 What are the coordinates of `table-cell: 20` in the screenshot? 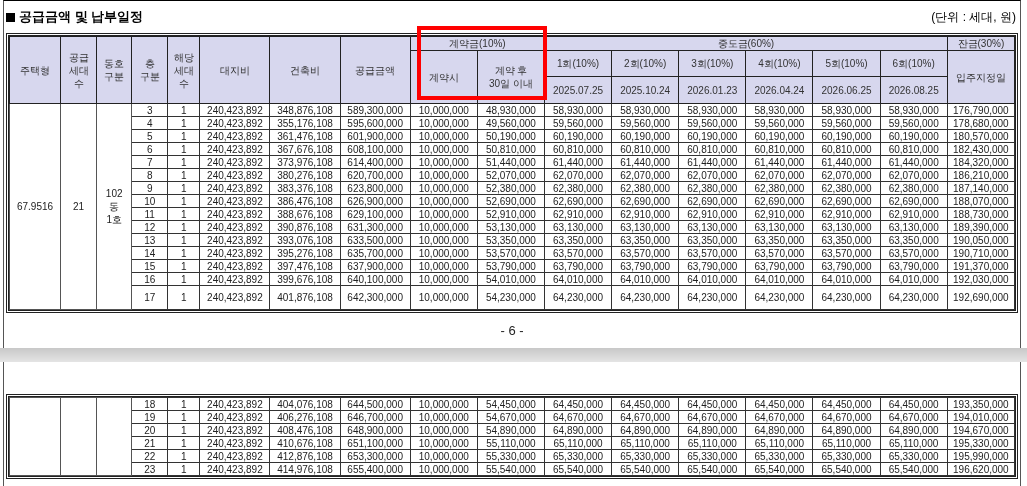 It's located at (149, 430).